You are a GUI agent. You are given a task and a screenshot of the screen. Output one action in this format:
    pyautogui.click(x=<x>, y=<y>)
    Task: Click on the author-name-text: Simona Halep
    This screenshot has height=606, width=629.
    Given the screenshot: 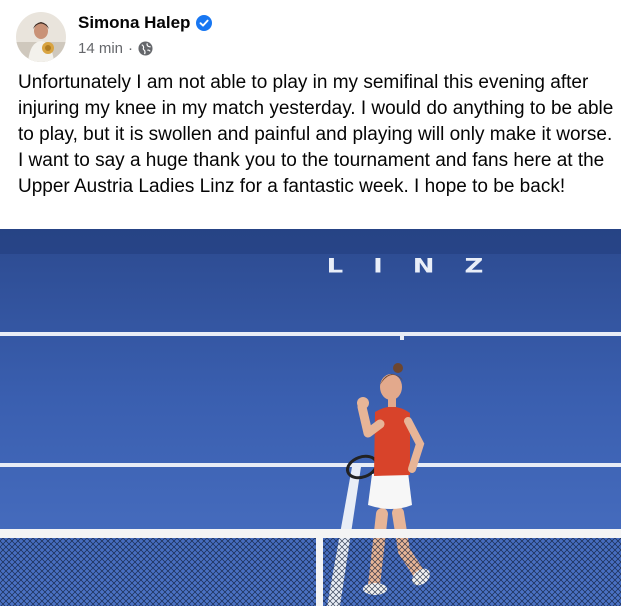 What is the action you would take?
    pyautogui.click(x=134, y=22)
    